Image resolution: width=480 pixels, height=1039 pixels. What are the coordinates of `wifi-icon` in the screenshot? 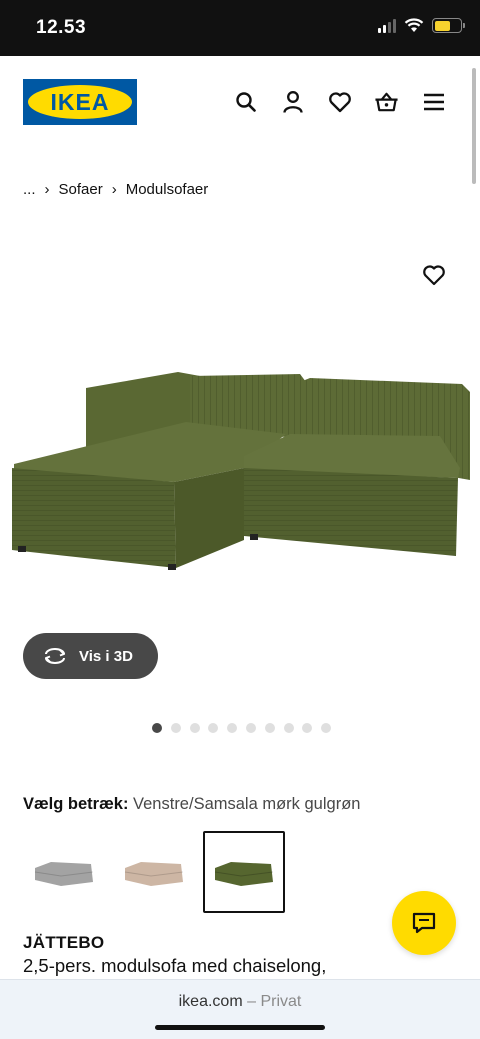 It's located at (414, 25).